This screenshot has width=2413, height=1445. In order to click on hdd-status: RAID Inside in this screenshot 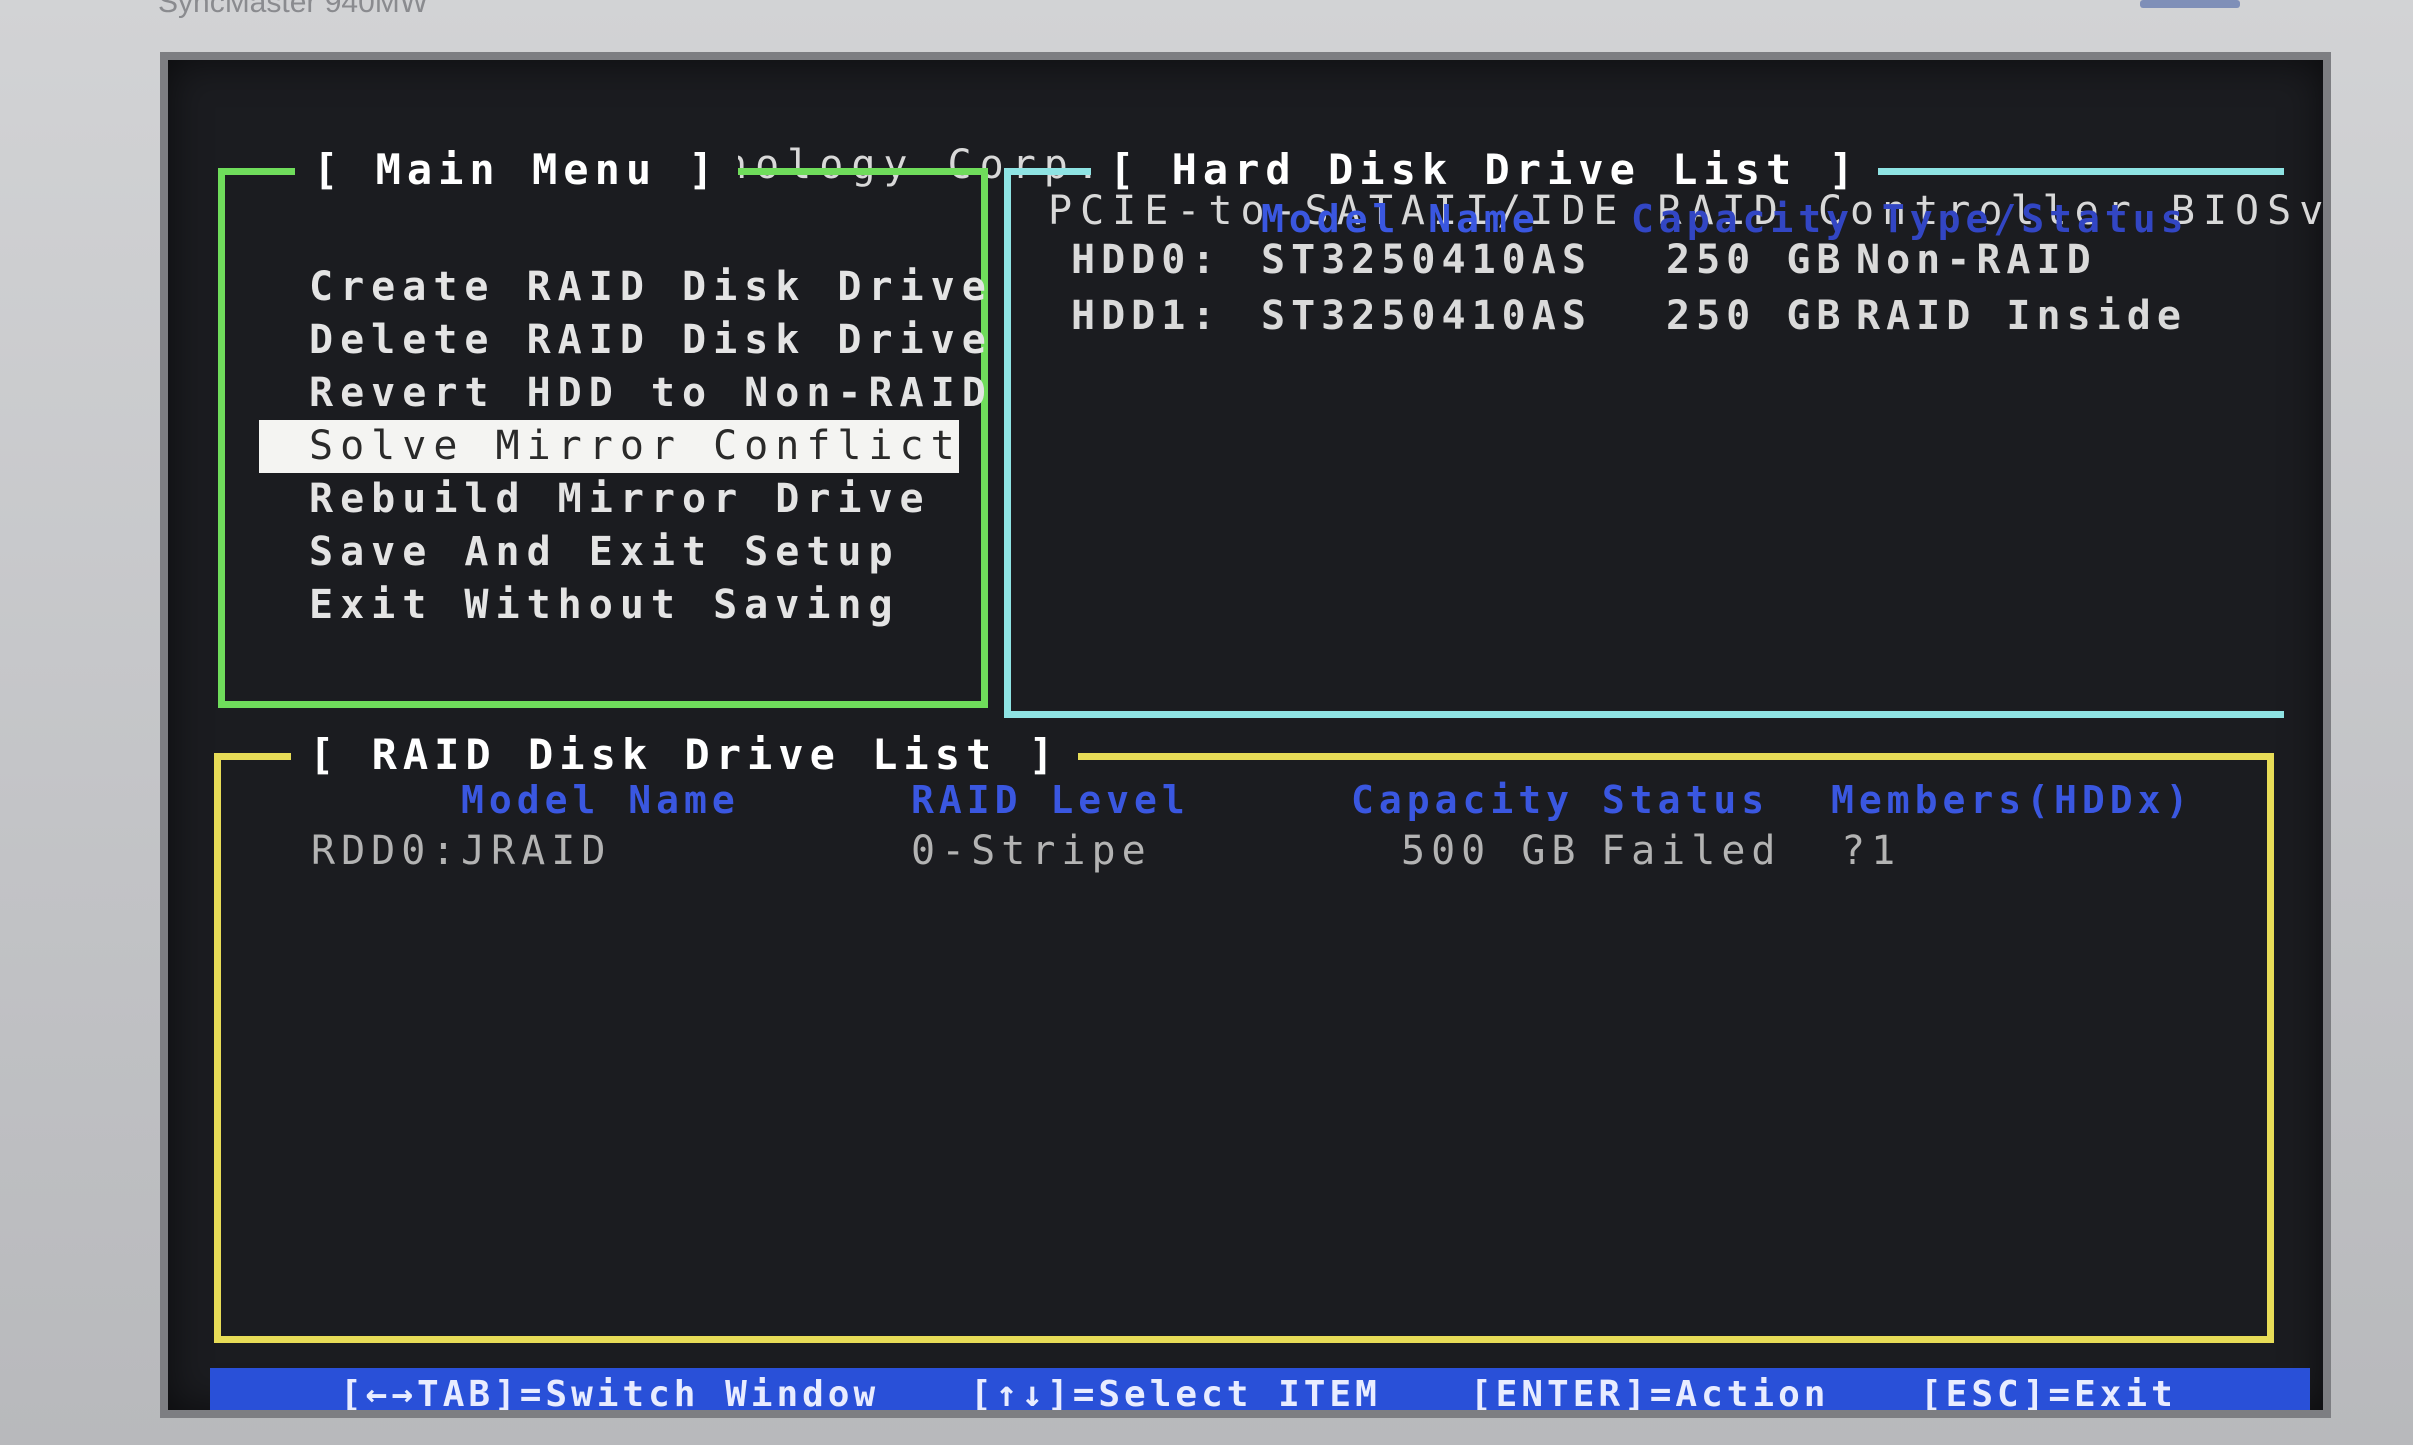, I will do `click(2021, 316)`.